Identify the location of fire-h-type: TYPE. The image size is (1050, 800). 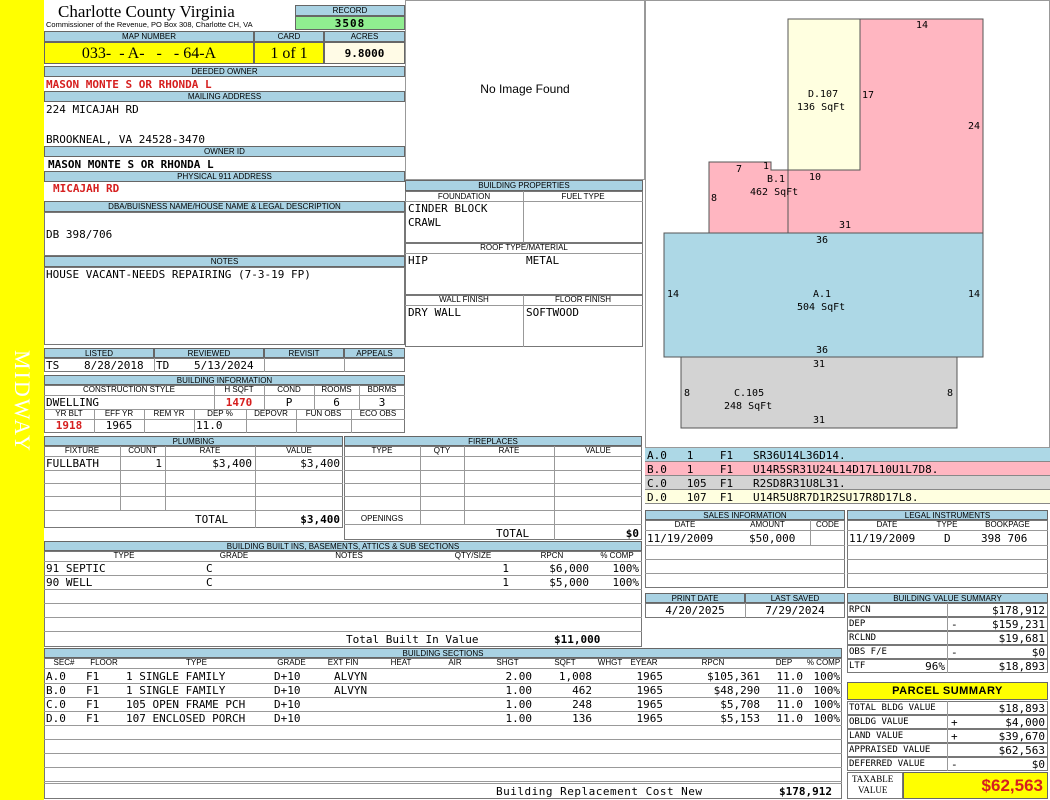
(382, 450).